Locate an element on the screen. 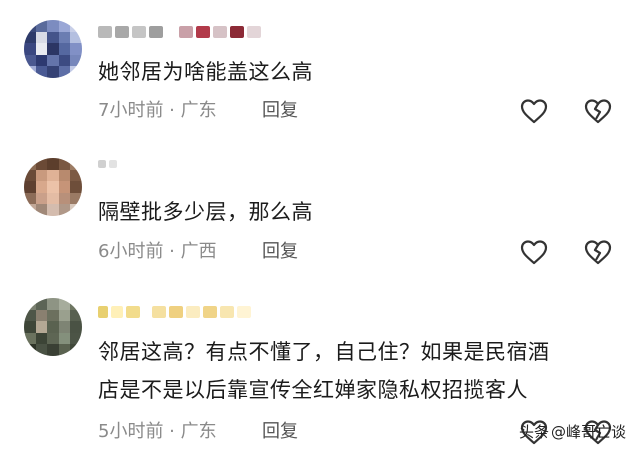 This screenshot has width=640, height=454. comment-meta: 6小时前 · 广西 is located at coordinates (157, 251).